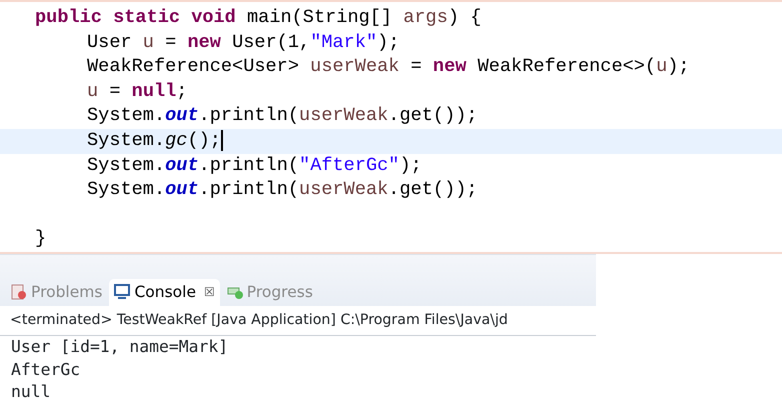  I want to click on view-tab: Console ☒, so click(164, 292).